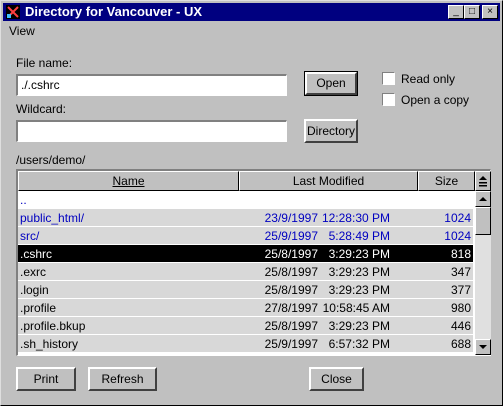  Describe the element at coordinates (460, 272) in the screenshot. I see `cell-size: 347` at that location.